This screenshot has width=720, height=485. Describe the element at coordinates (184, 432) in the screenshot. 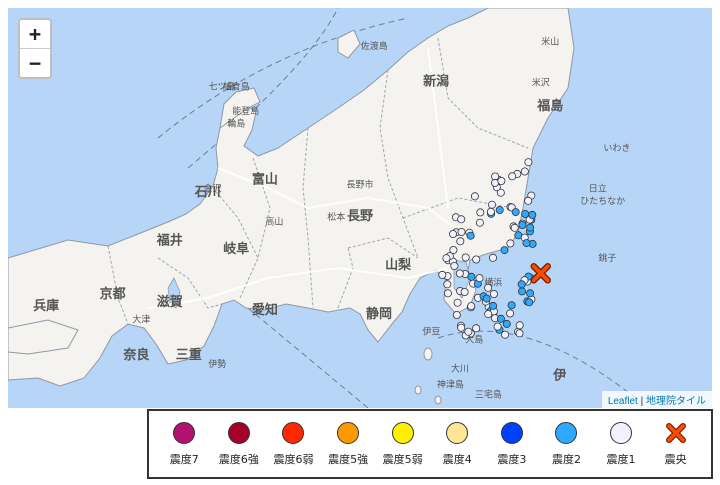

I see `intensity-7-swatch` at that location.